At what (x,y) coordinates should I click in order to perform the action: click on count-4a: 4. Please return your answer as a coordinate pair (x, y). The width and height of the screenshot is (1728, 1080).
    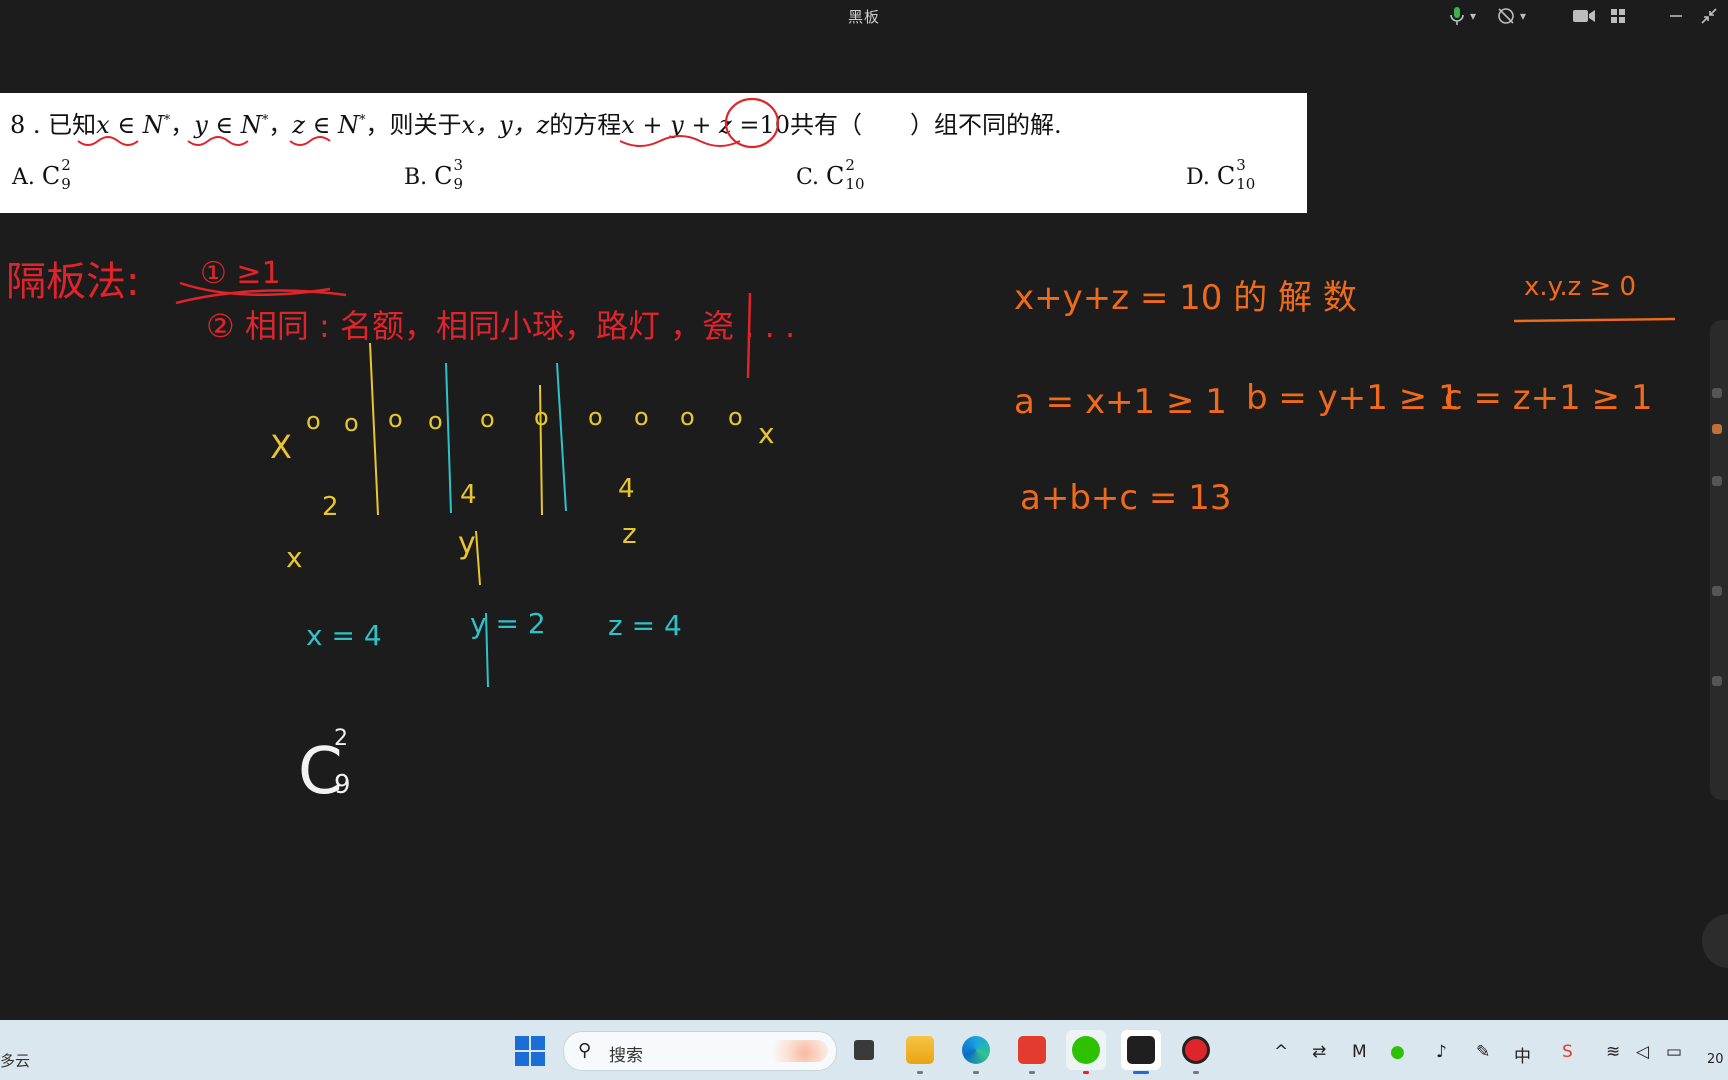
    Looking at the image, I should click on (468, 495).